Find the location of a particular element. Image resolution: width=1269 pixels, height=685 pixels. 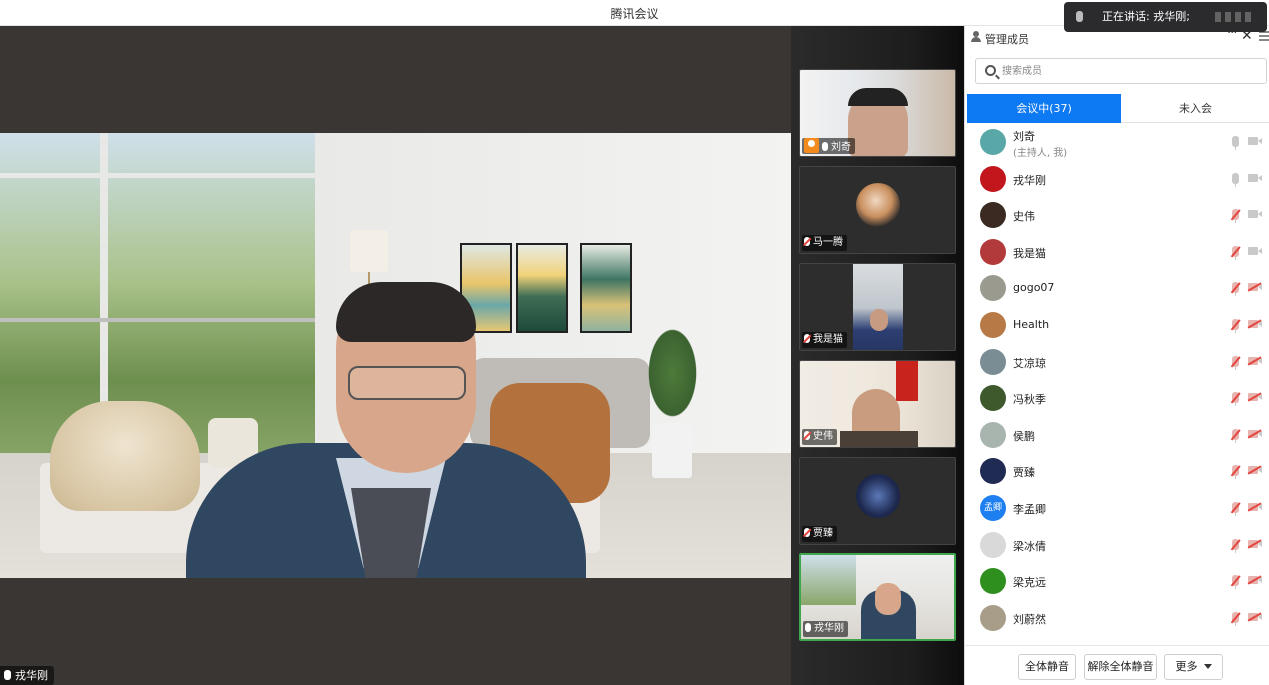

member-row: 戎华刚 is located at coordinates (1117, 179).